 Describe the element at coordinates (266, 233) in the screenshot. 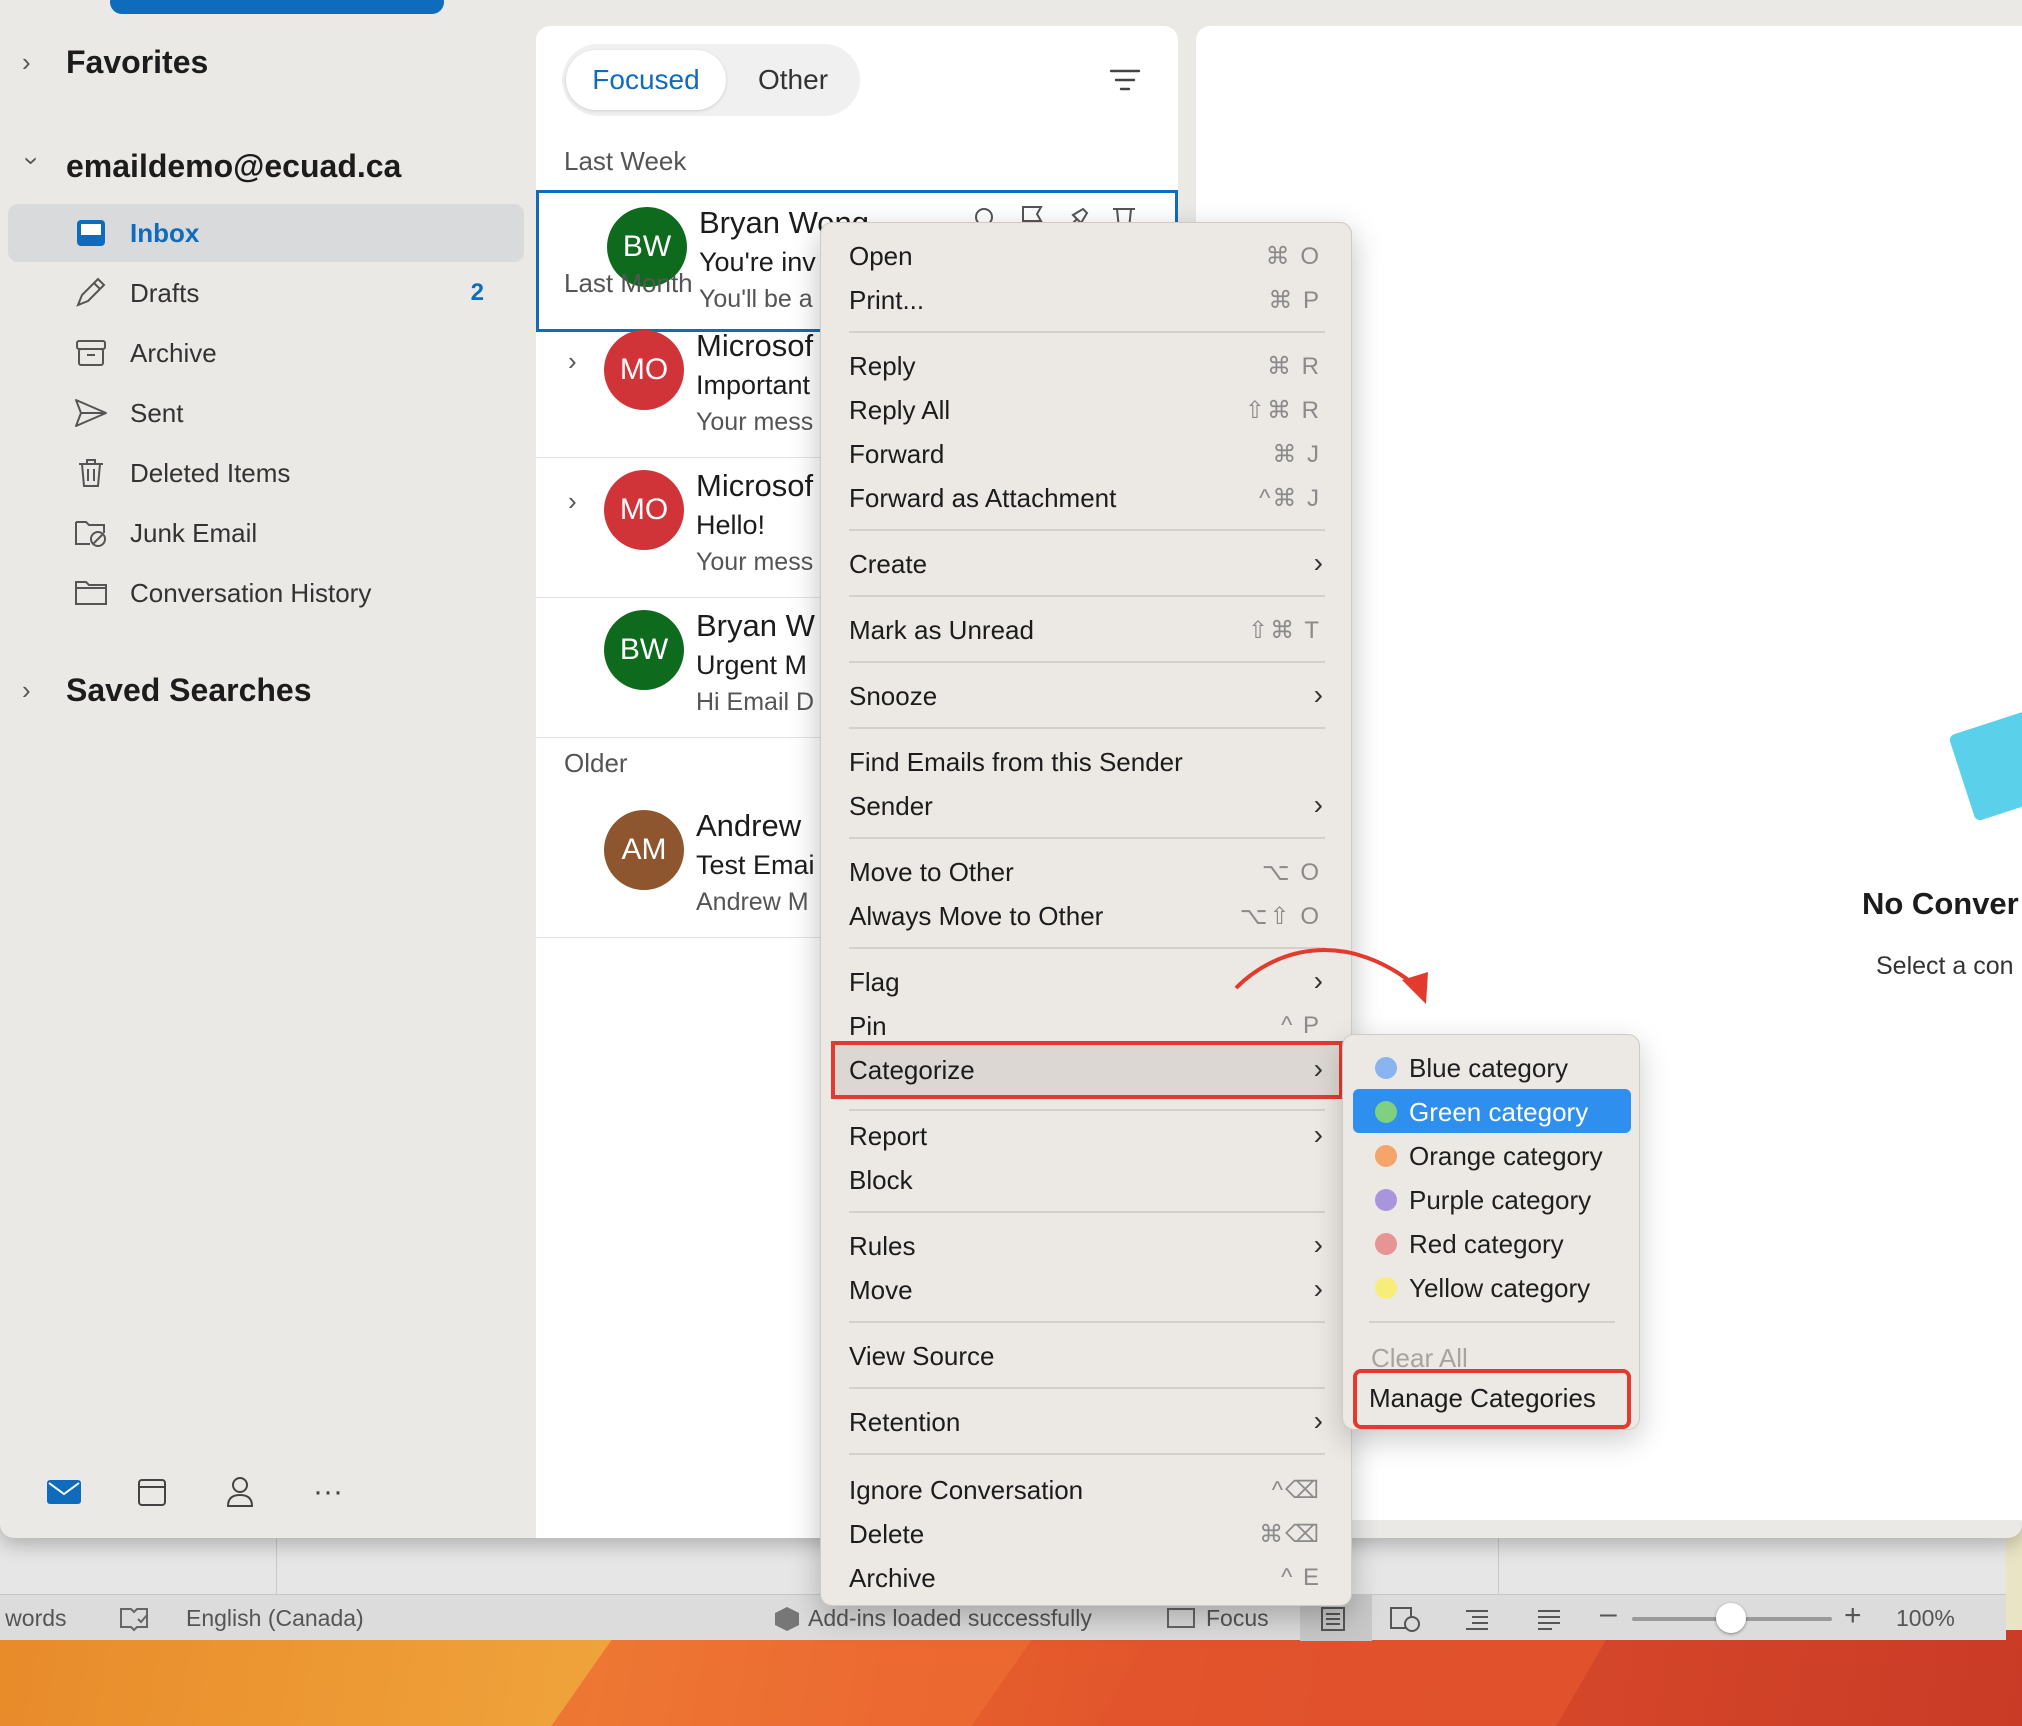

I see `sidebar-item-inbox: Inbox` at that location.